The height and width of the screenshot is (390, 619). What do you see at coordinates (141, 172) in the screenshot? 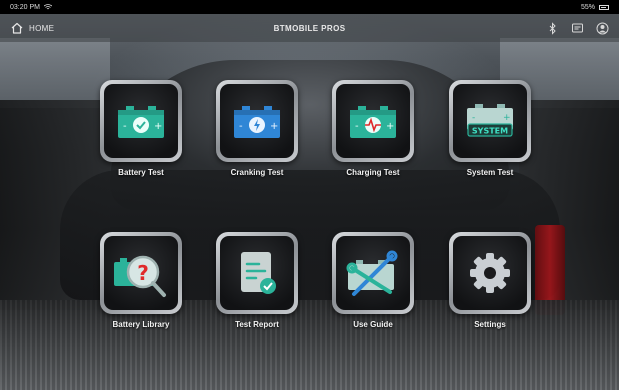
I see `tile-label: Battery Test` at bounding box center [141, 172].